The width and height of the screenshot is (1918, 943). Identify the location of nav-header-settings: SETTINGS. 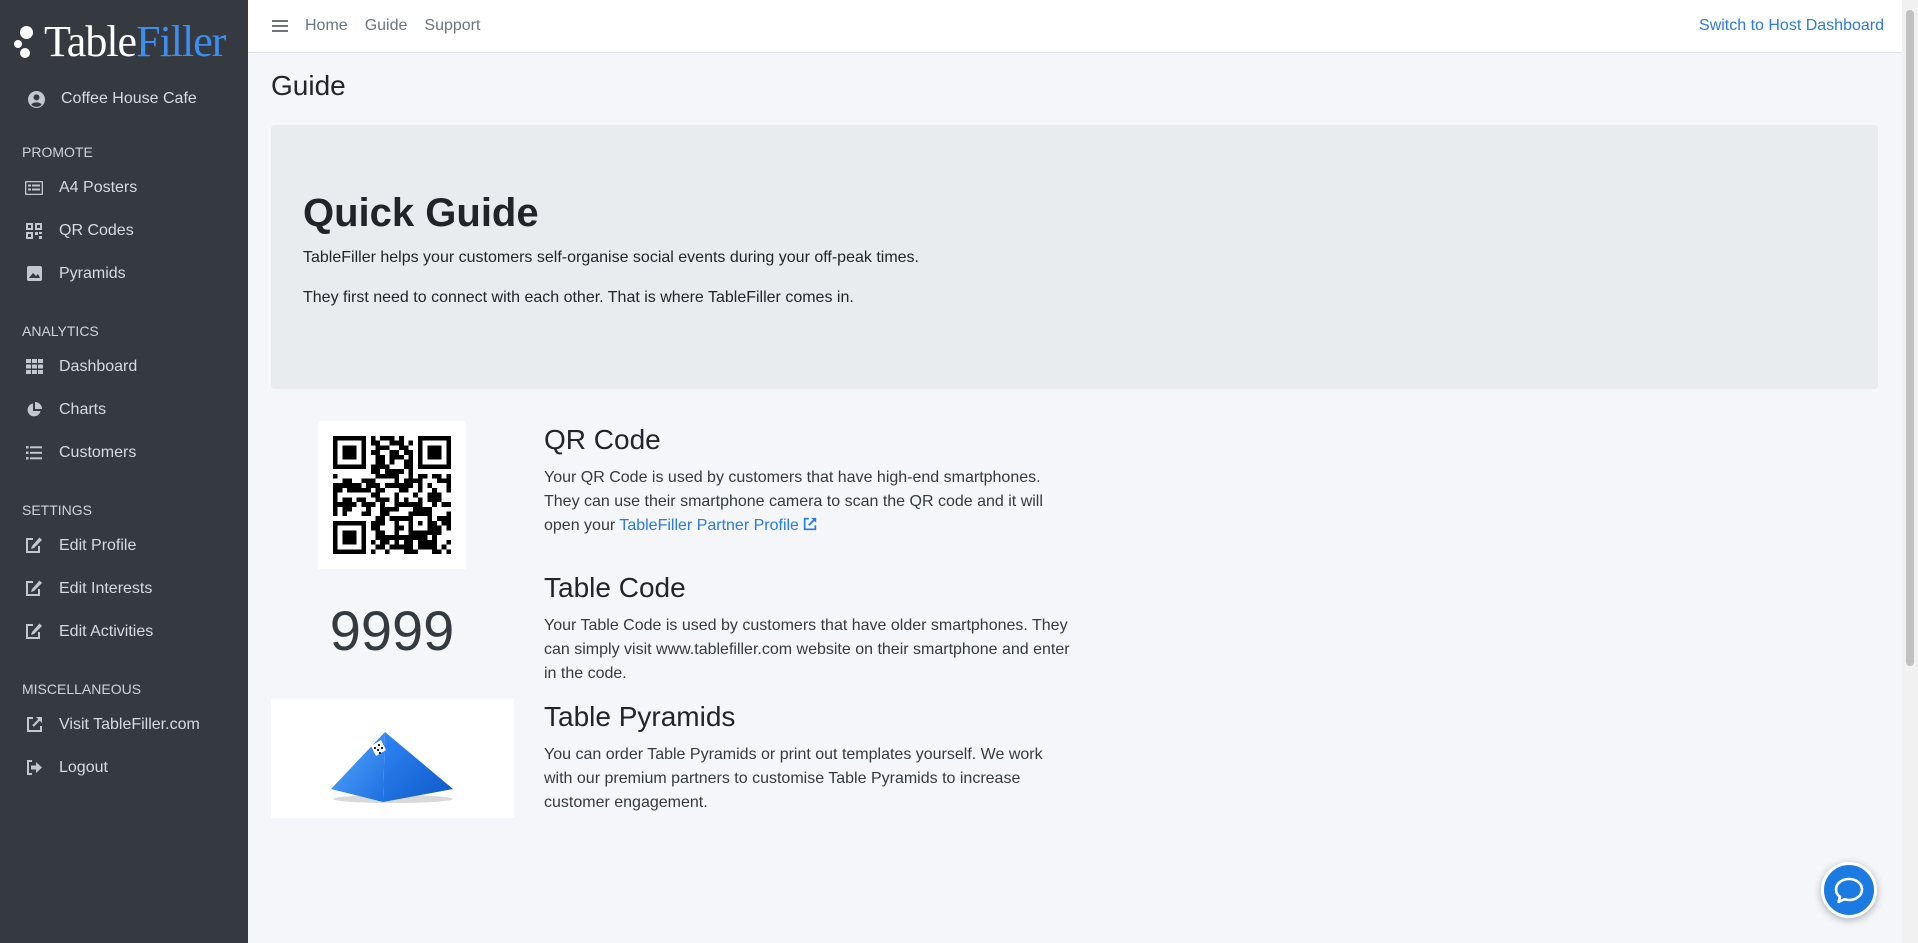
(57, 510).